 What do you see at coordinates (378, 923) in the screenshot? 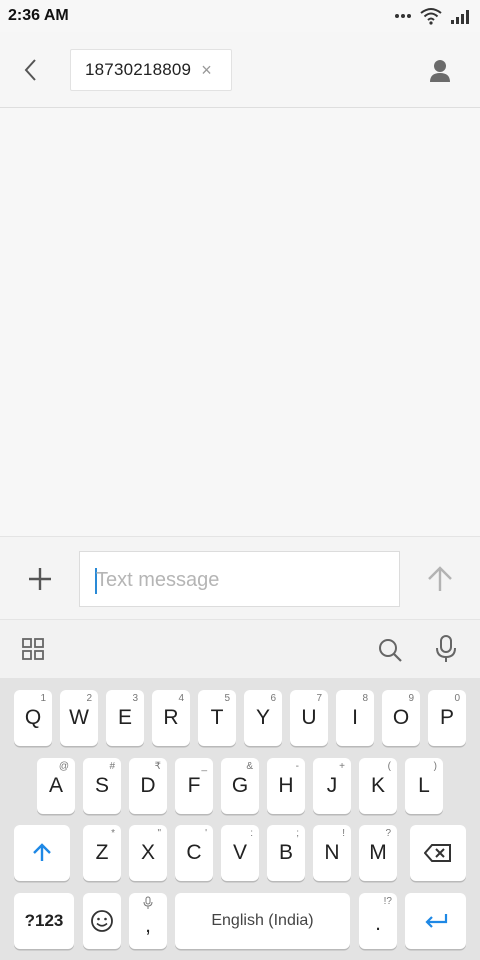
I see `period-key-label: .` at bounding box center [378, 923].